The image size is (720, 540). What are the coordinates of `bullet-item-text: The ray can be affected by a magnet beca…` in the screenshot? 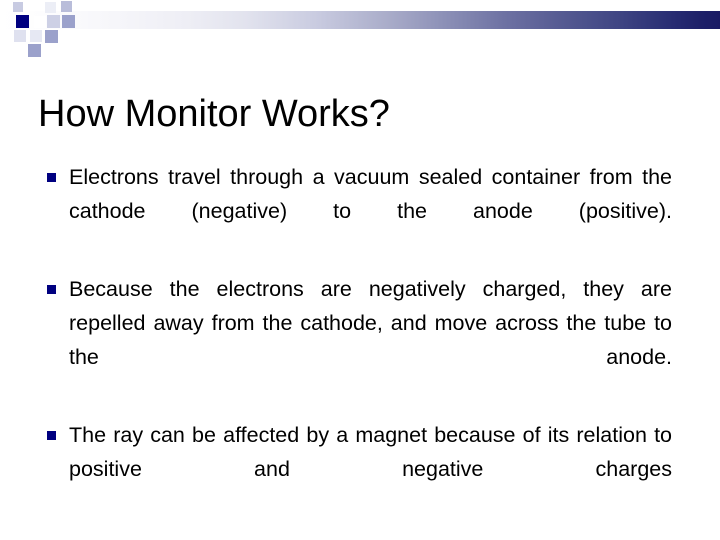 It's located at (370, 452).